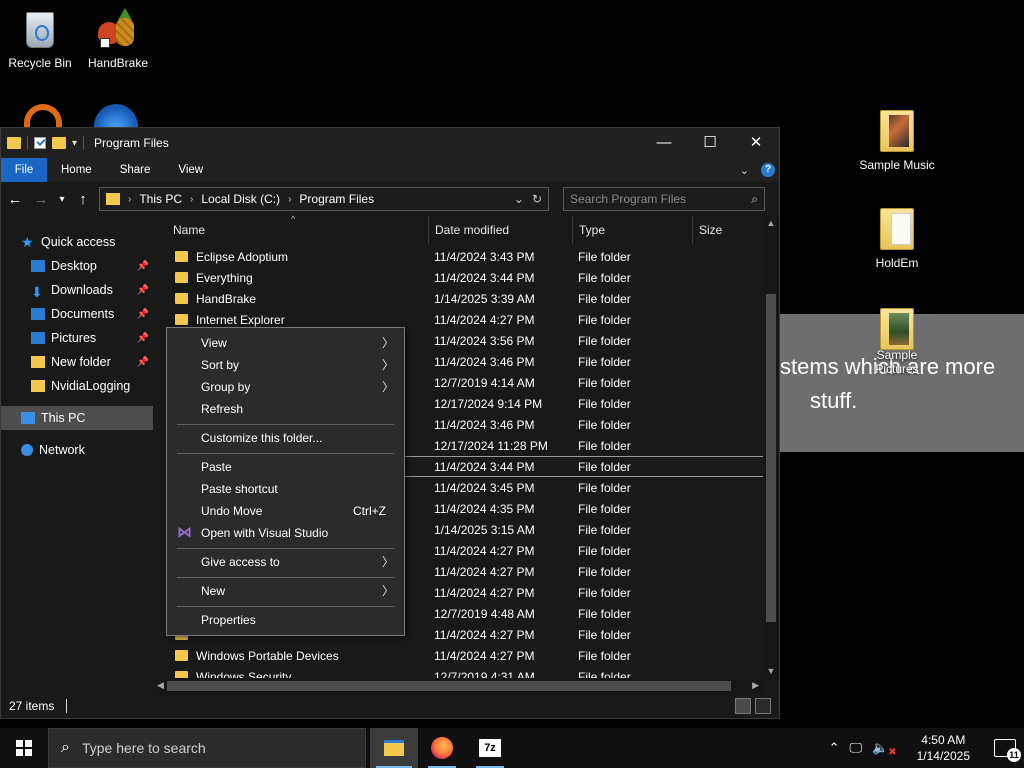 The width and height of the screenshot is (1024, 768). What do you see at coordinates (207, 748) in the screenshot?
I see `taskbar-search: ⌕ Type here to search` at bounding box center [207, 748].